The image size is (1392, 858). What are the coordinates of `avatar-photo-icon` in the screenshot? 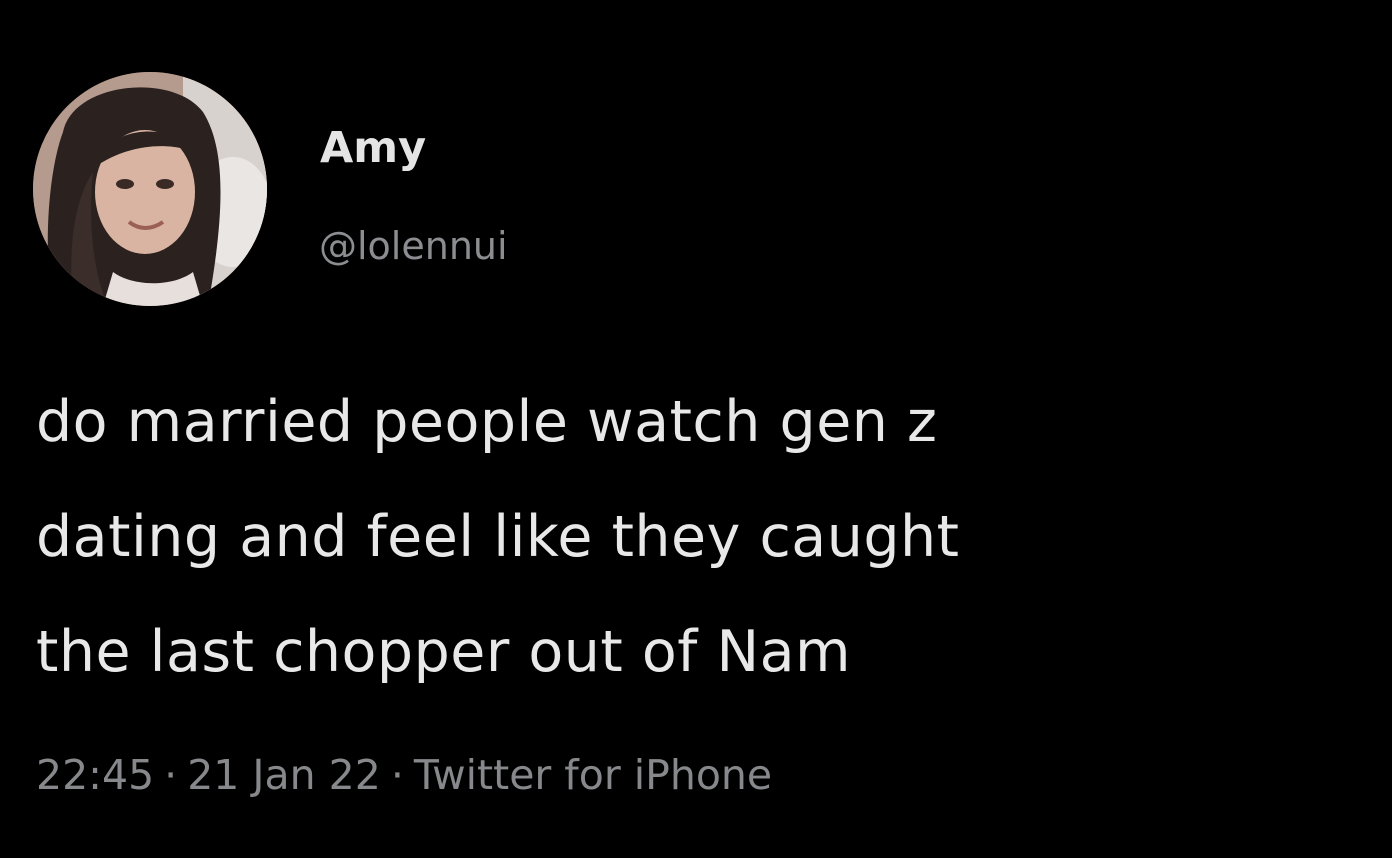 It's located at (150, 189).